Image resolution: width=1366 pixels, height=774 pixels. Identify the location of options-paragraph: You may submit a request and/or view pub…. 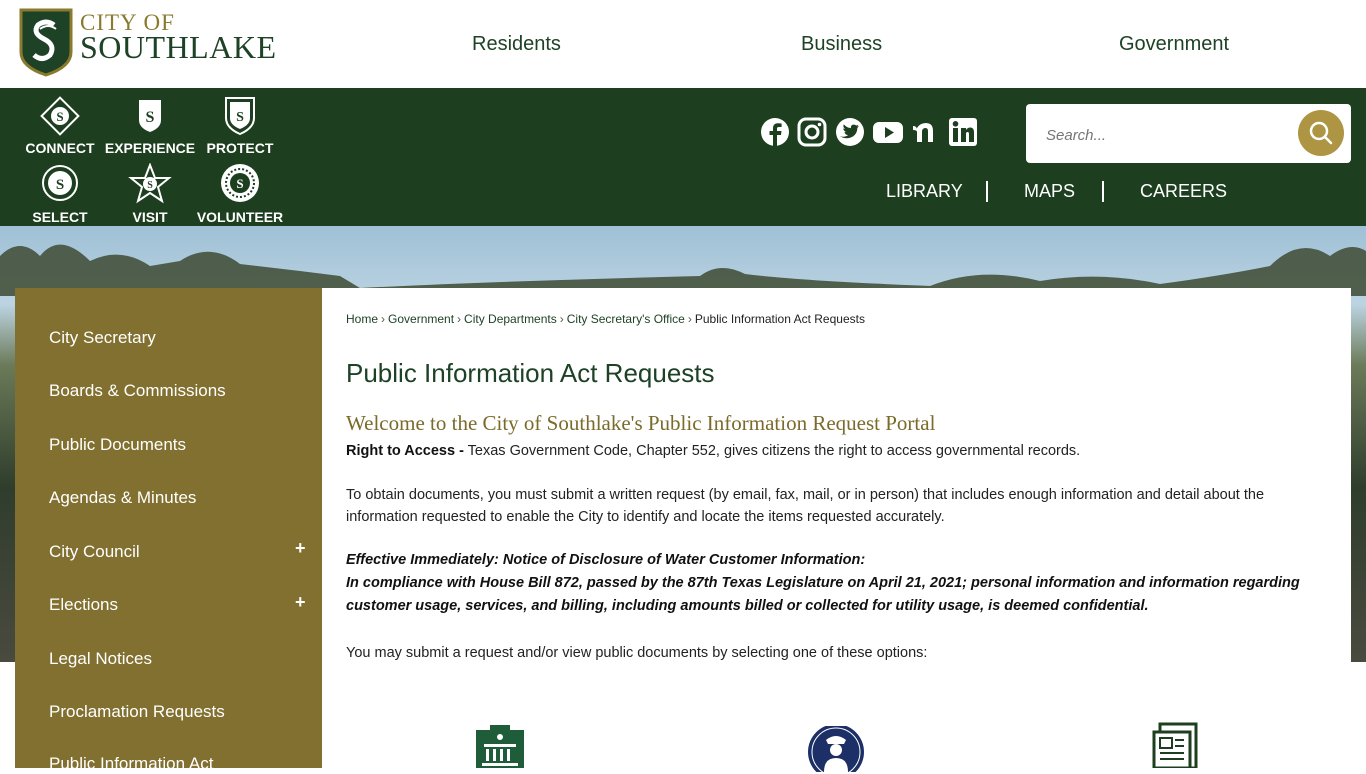
(637, 653).